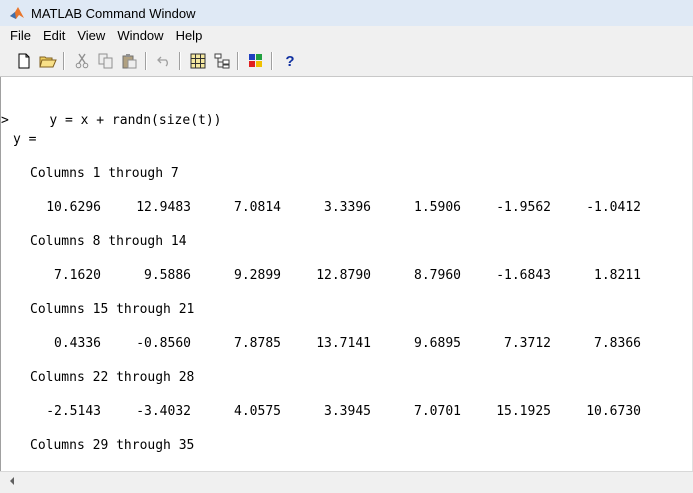 This screenshot has height=493, width=693. I want to click on menu-window: Window, so click(140, 36).